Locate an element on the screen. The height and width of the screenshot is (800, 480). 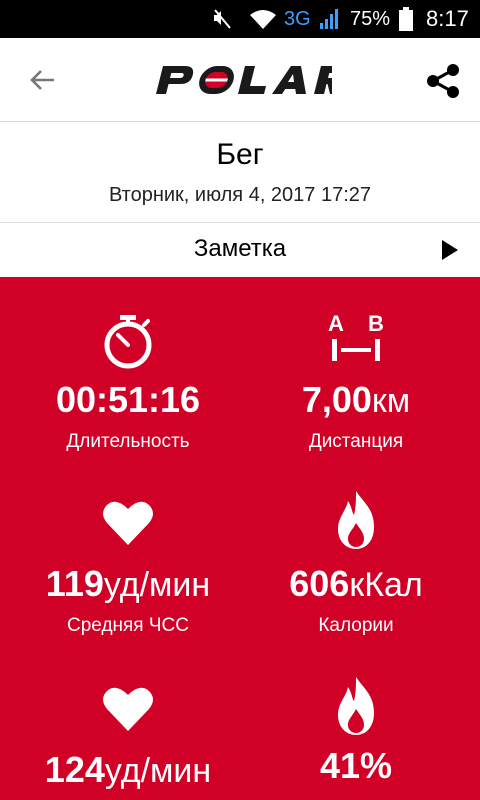
stat-value: 606кКал is located at coordinates (356, 583).